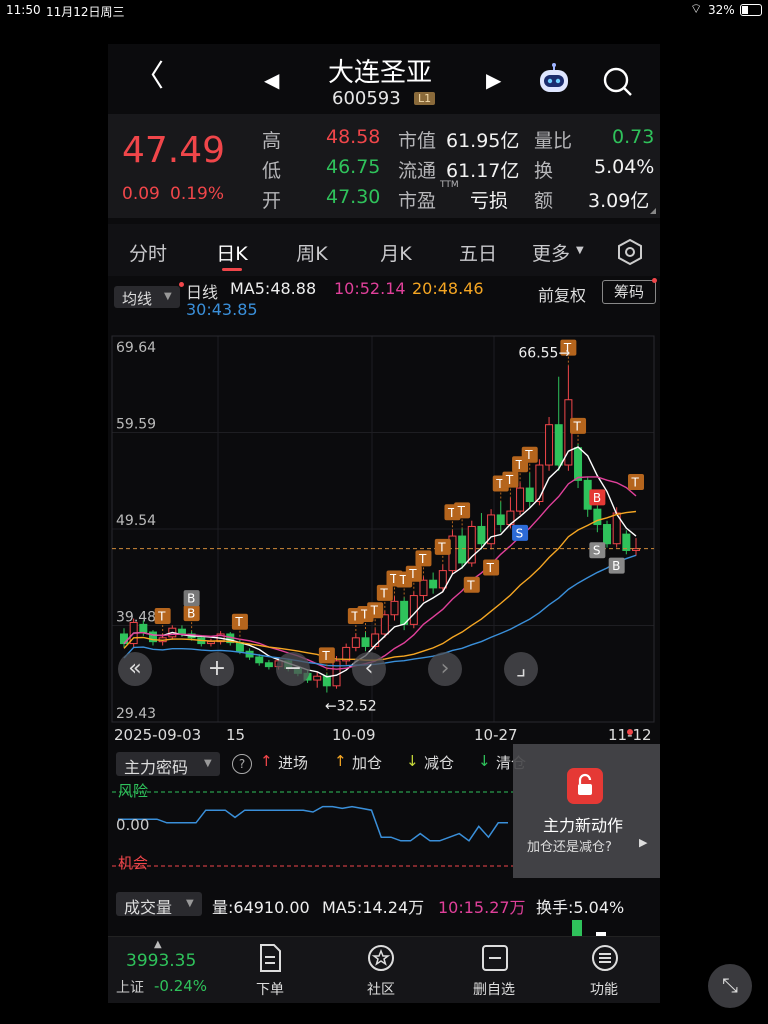  Describe the element at coordinates (136, 348) in the screenshot. I see `y-tick-label: 69.64` at that location.